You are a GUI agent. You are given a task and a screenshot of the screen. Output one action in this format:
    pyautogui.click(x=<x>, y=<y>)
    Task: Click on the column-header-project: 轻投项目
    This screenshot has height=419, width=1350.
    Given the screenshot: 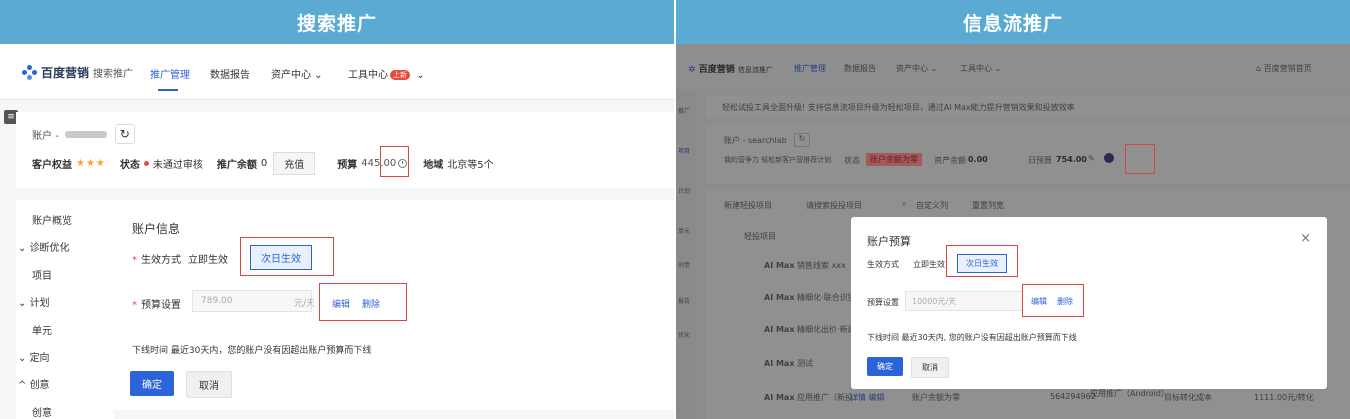 What is the action you would take?
    pyautogui.click(x=760, y=236)
    